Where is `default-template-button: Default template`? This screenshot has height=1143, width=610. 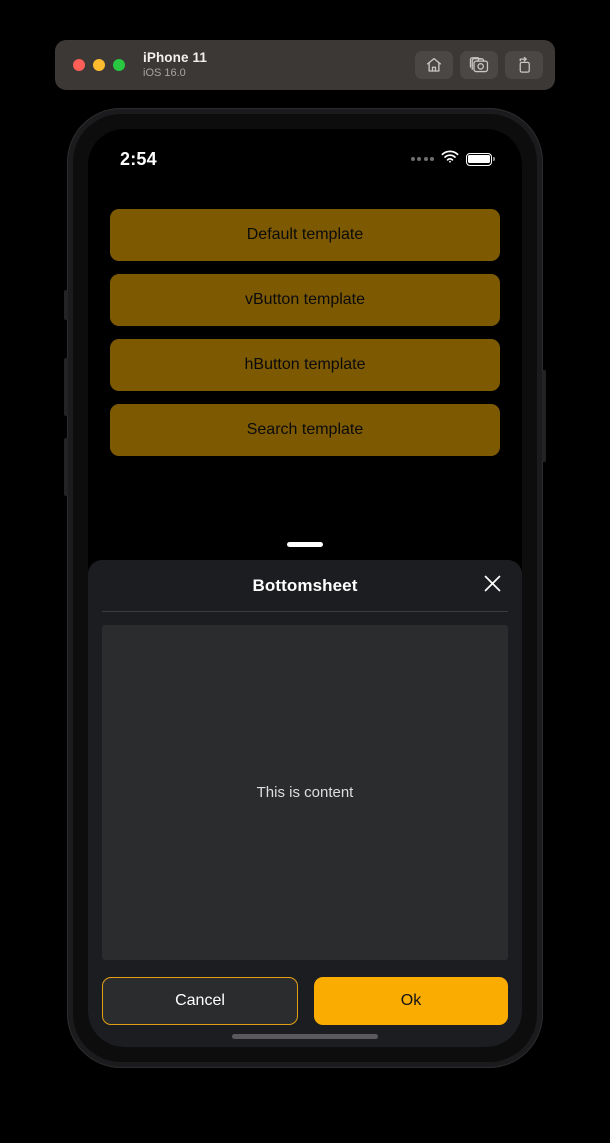 default-template-button: Default template is located at coordinates (305, 235).